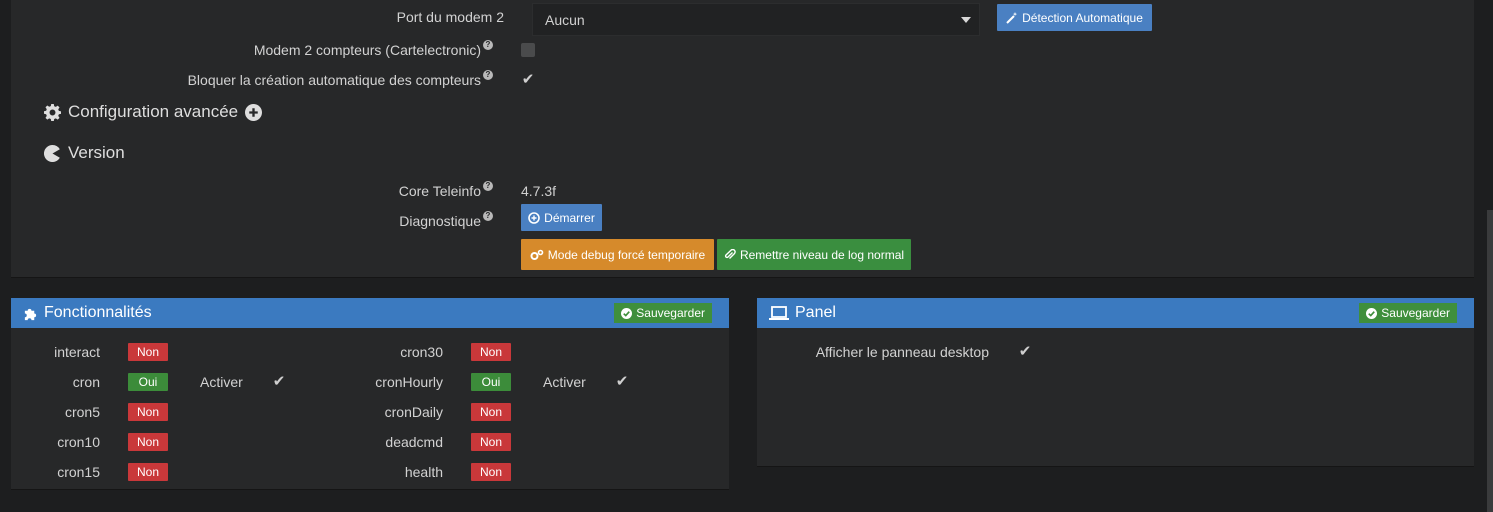 The width and height of the screenshot is (1493, 512). I want to click on port-modem2-value: Aucun, so click(565, 20).